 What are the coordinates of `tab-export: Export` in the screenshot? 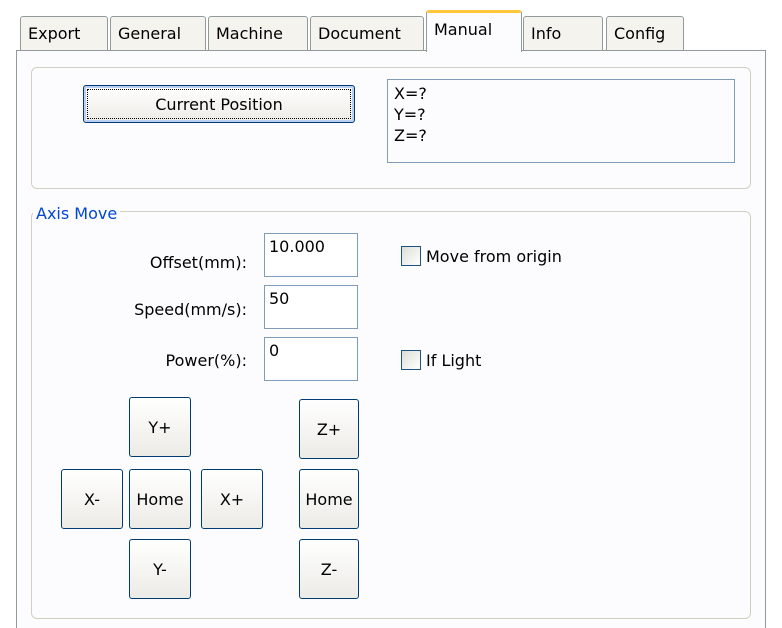 It's located at (64, 33).